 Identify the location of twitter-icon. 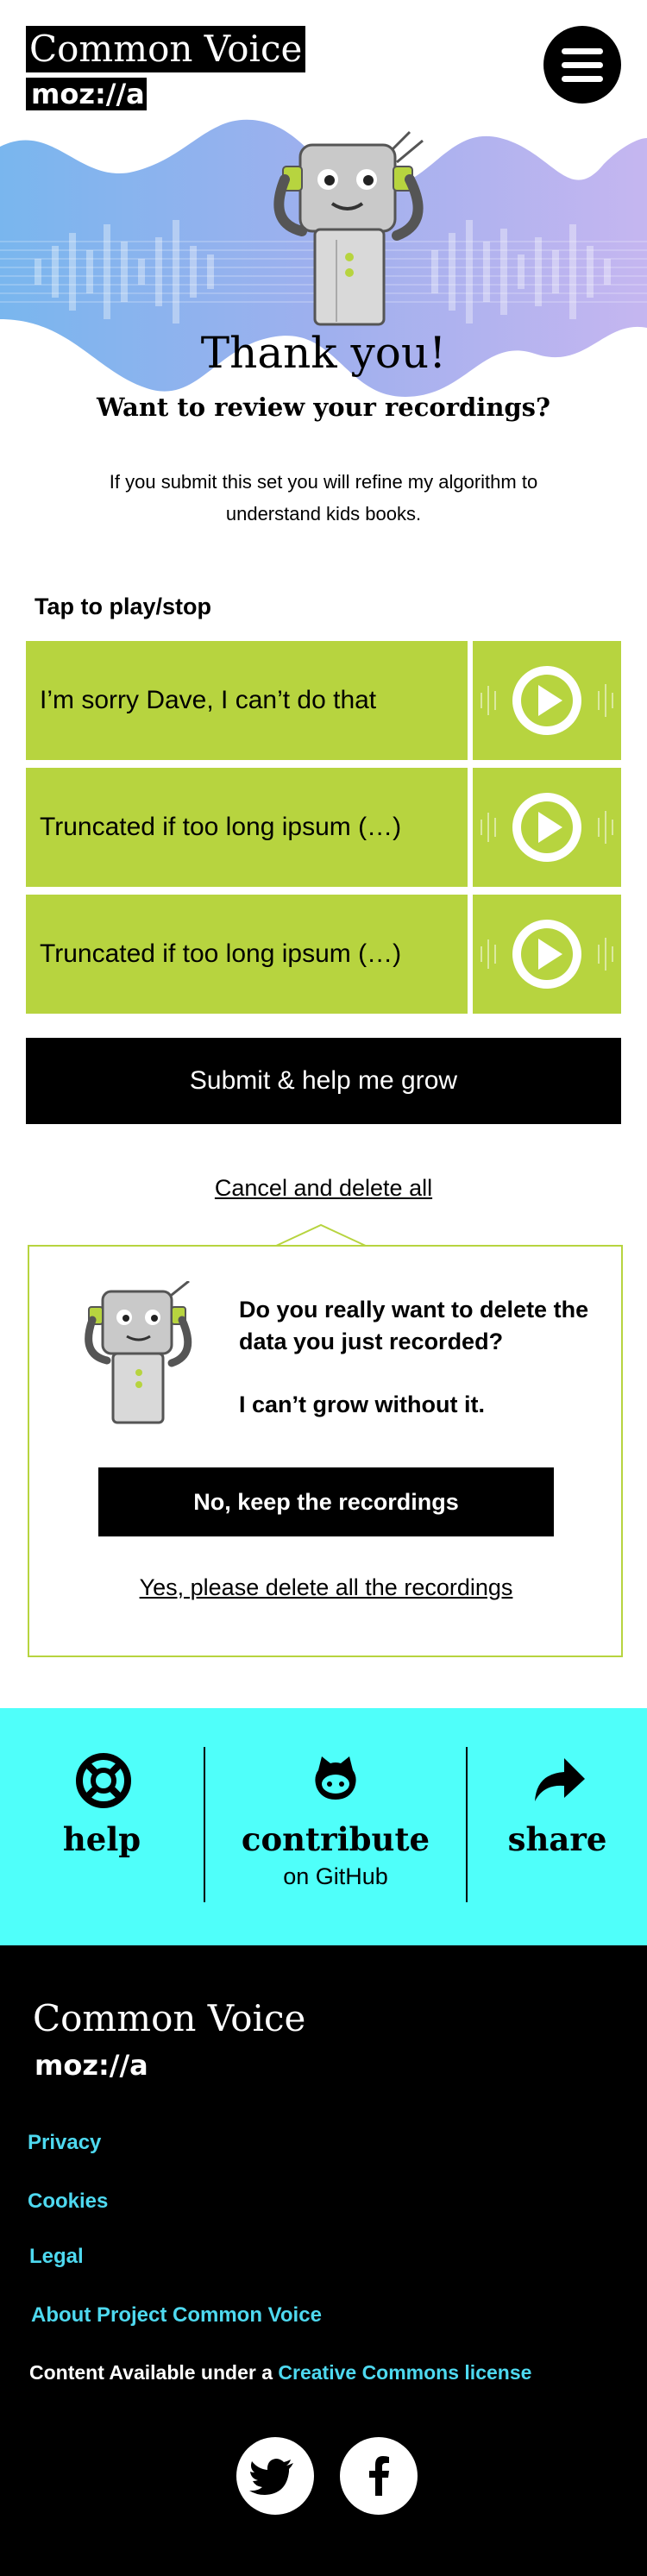
(271, 2477).